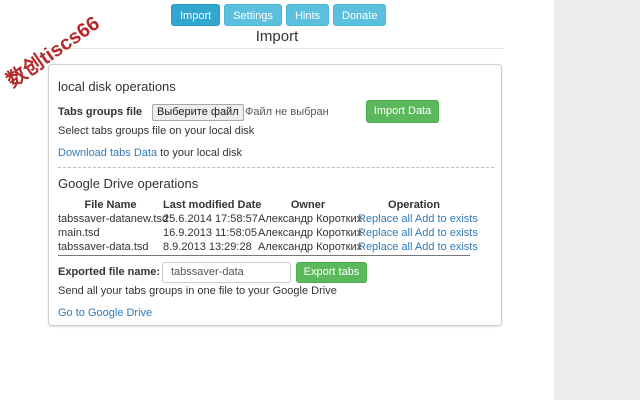 The image size is (640, 400). I want to click on file-status: Файл не выбран, so click(287, 112).